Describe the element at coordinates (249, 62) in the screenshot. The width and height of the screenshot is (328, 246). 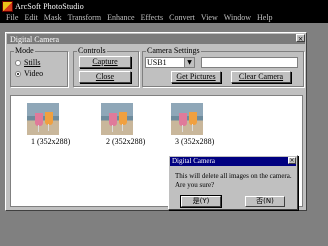
I see `camera-info-field` at that location.